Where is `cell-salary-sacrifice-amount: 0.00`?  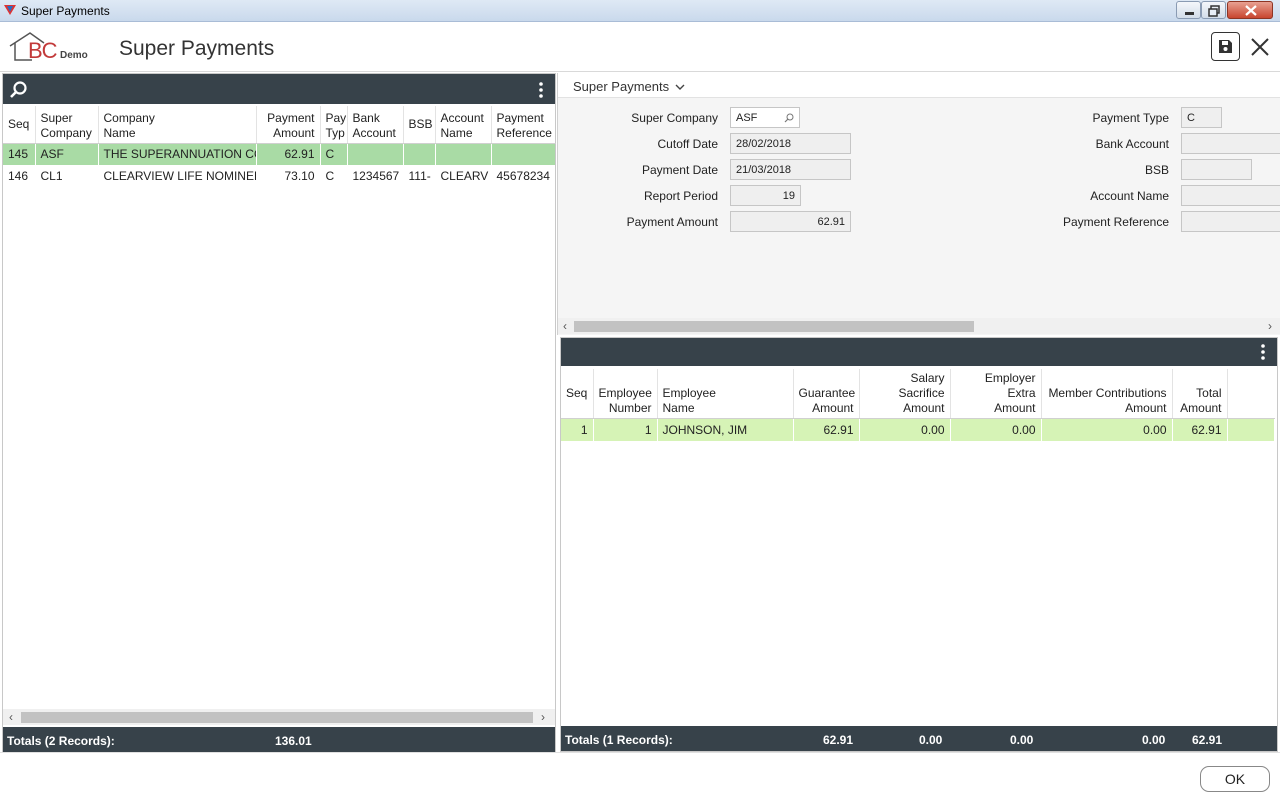
cell-salary-sacrifice-amount: 0.00 is located at coordinates (904, 429).